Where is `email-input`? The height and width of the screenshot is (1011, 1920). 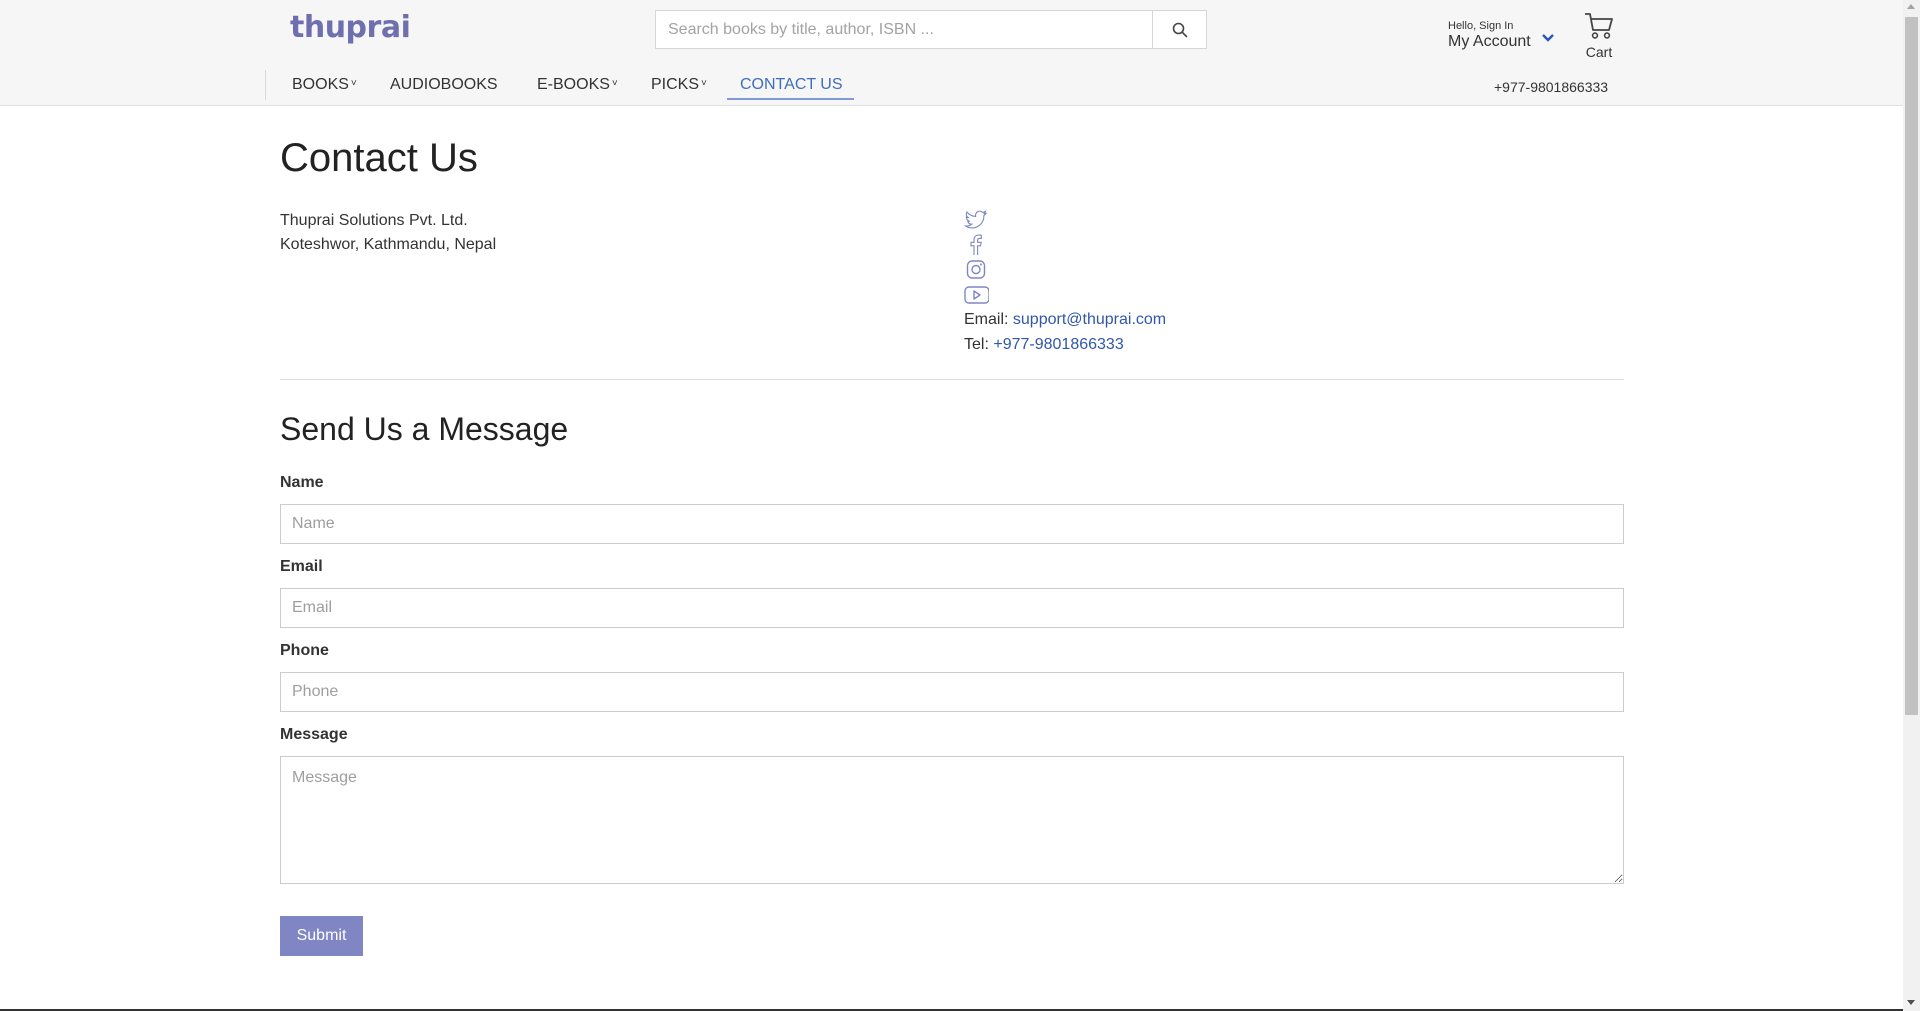
email-input is located at coordinates (952, 608).